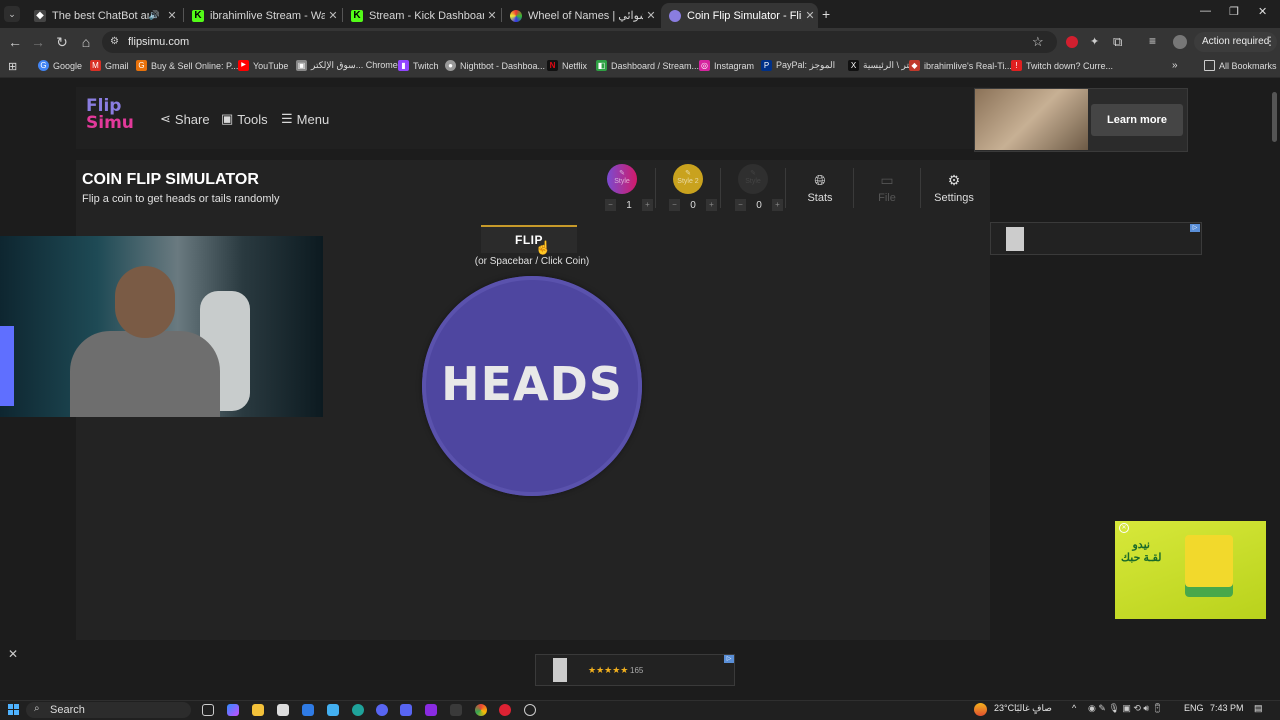  Describe the element at coordinates (798, 65) in the screenshot. I see `bookmark-paypal: P PayPal: الموجز` at that location.